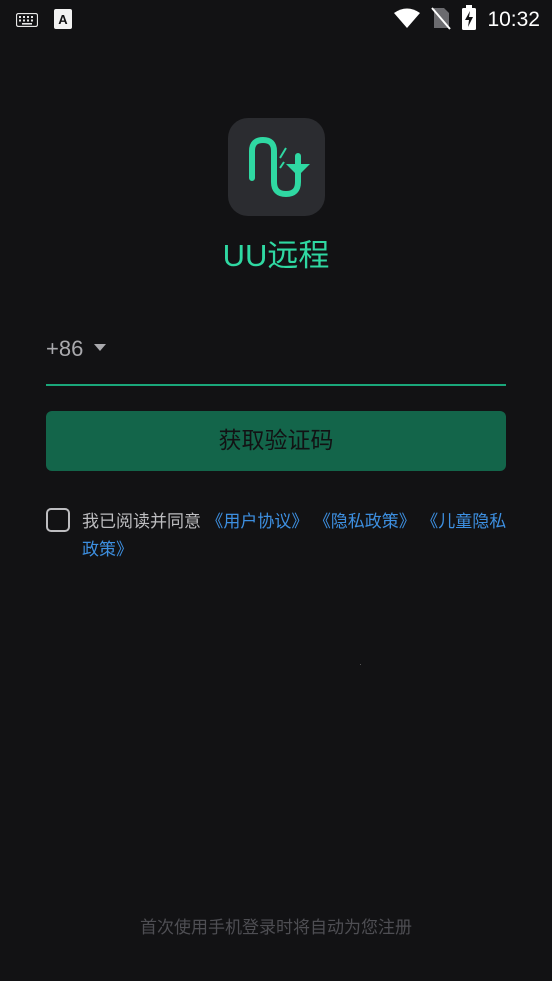 The image size is (552, 981). What do you see at coordinates (313, 357) in the screenshot?
I see `phone-input` at bounding box center [313, 357].